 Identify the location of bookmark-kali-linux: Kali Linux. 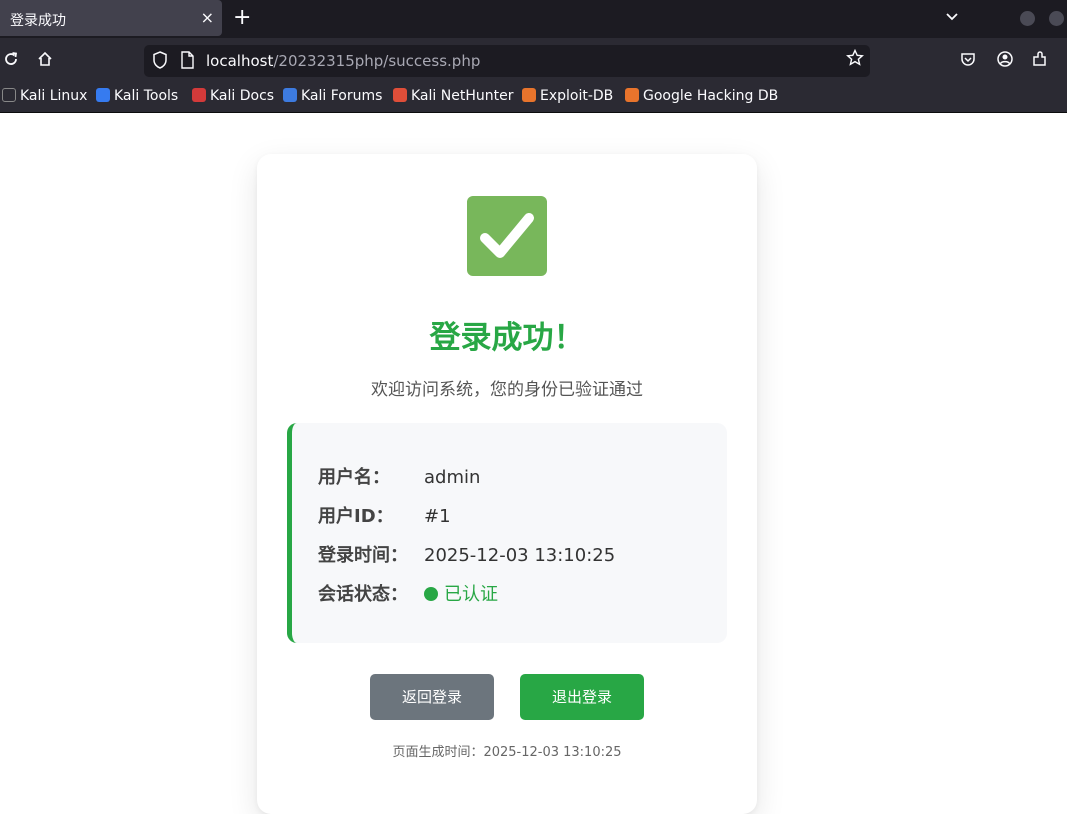
(44, 96).